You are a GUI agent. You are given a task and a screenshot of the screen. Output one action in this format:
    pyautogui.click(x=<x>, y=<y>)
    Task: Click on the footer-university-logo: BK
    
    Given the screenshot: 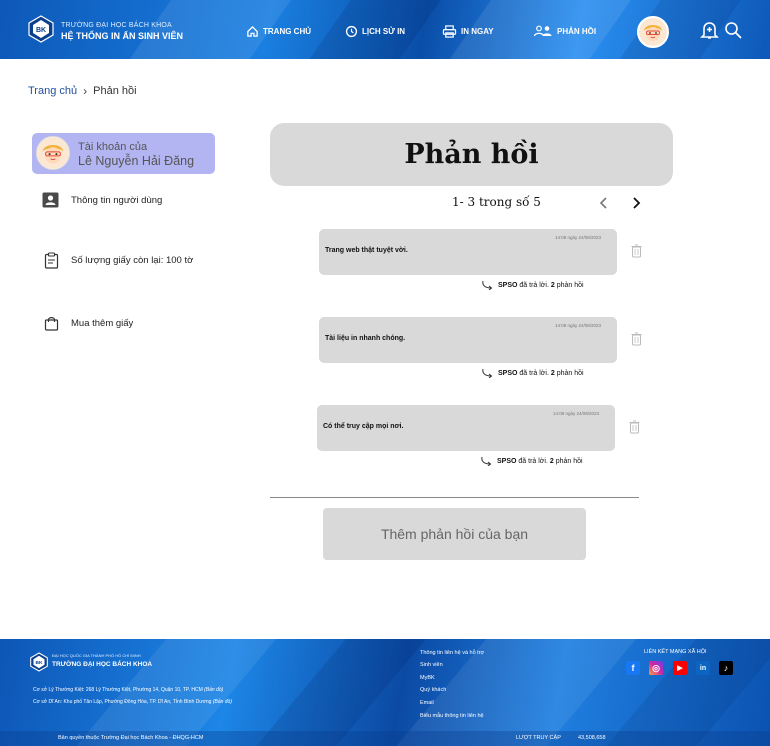 What is the action you would take?
    pyautogui.click(x=39, y=662)
    